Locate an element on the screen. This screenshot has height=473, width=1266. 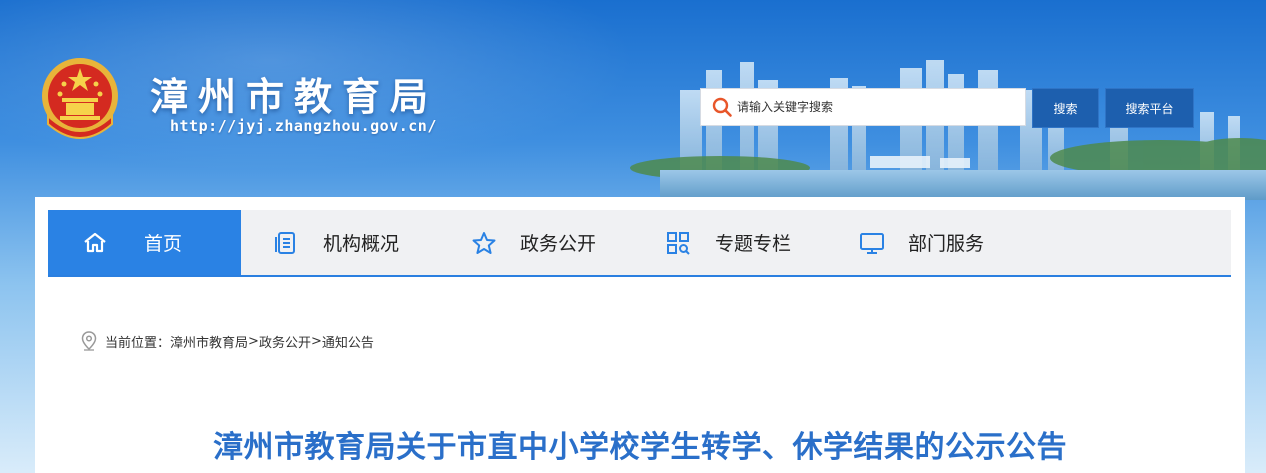
breadcrumb: 当前位置： 漳州市教育局 > 政务公开 > 通知公告 is located at coordinates (227, 341).